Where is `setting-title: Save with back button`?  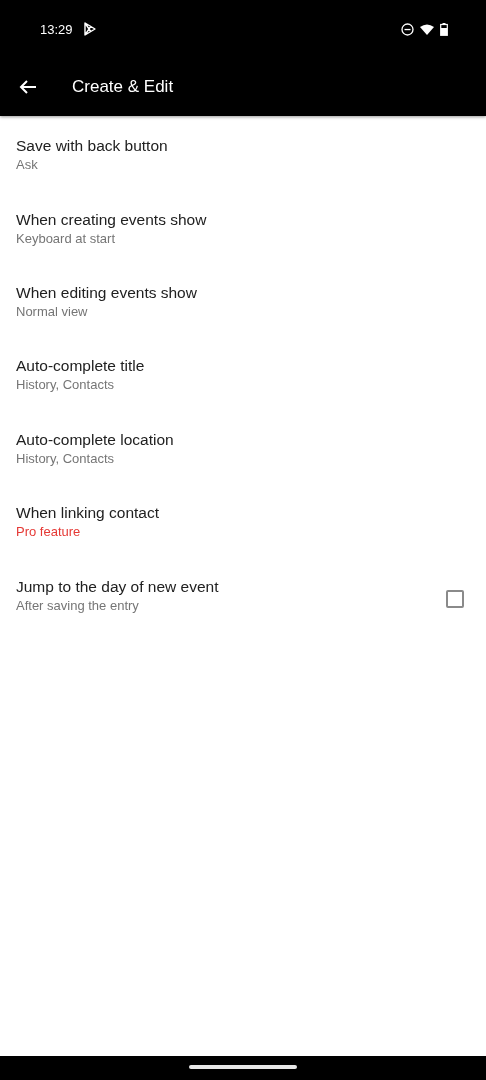 setting-title: Save with back button is located at coordinates (92, 146).